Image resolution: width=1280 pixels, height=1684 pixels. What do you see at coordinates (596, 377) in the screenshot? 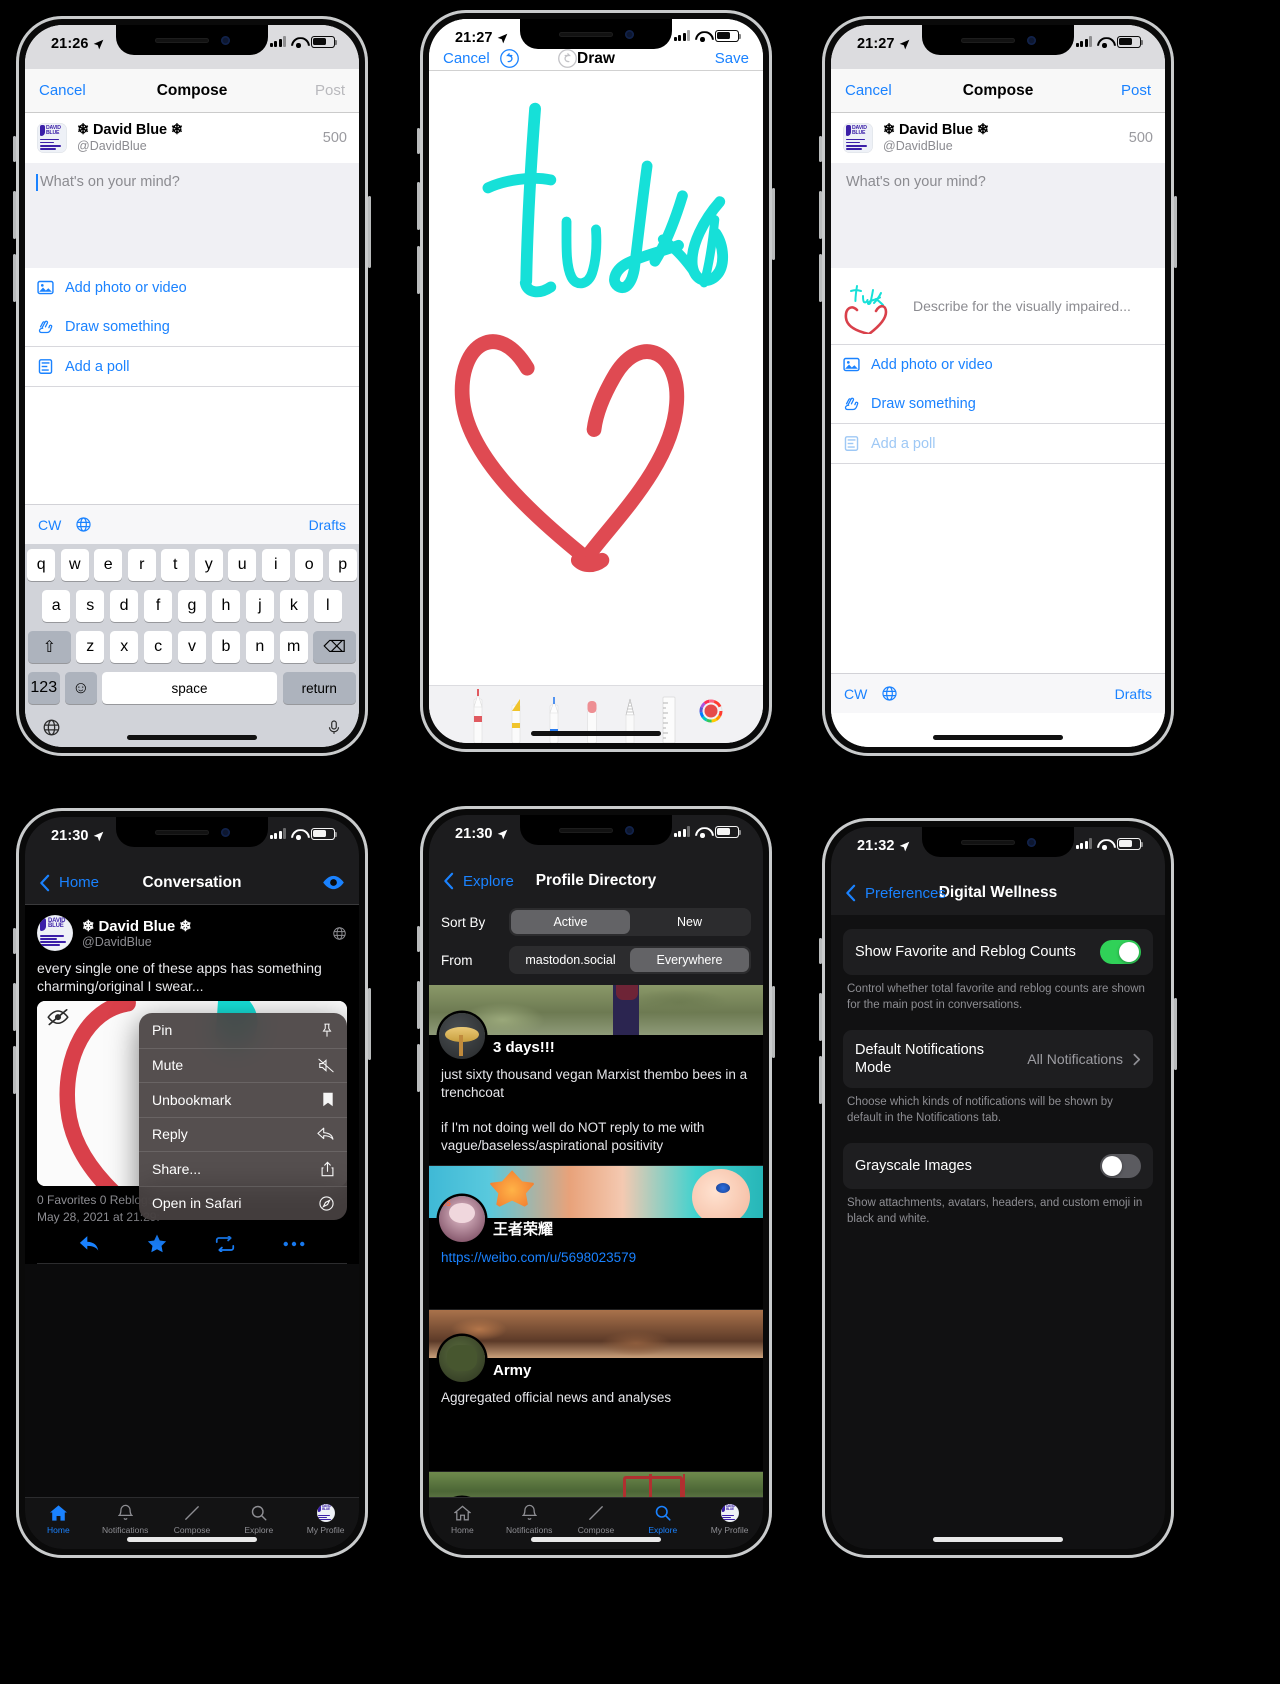
I see `drawing-canvas` at bounding box center [596, 377].